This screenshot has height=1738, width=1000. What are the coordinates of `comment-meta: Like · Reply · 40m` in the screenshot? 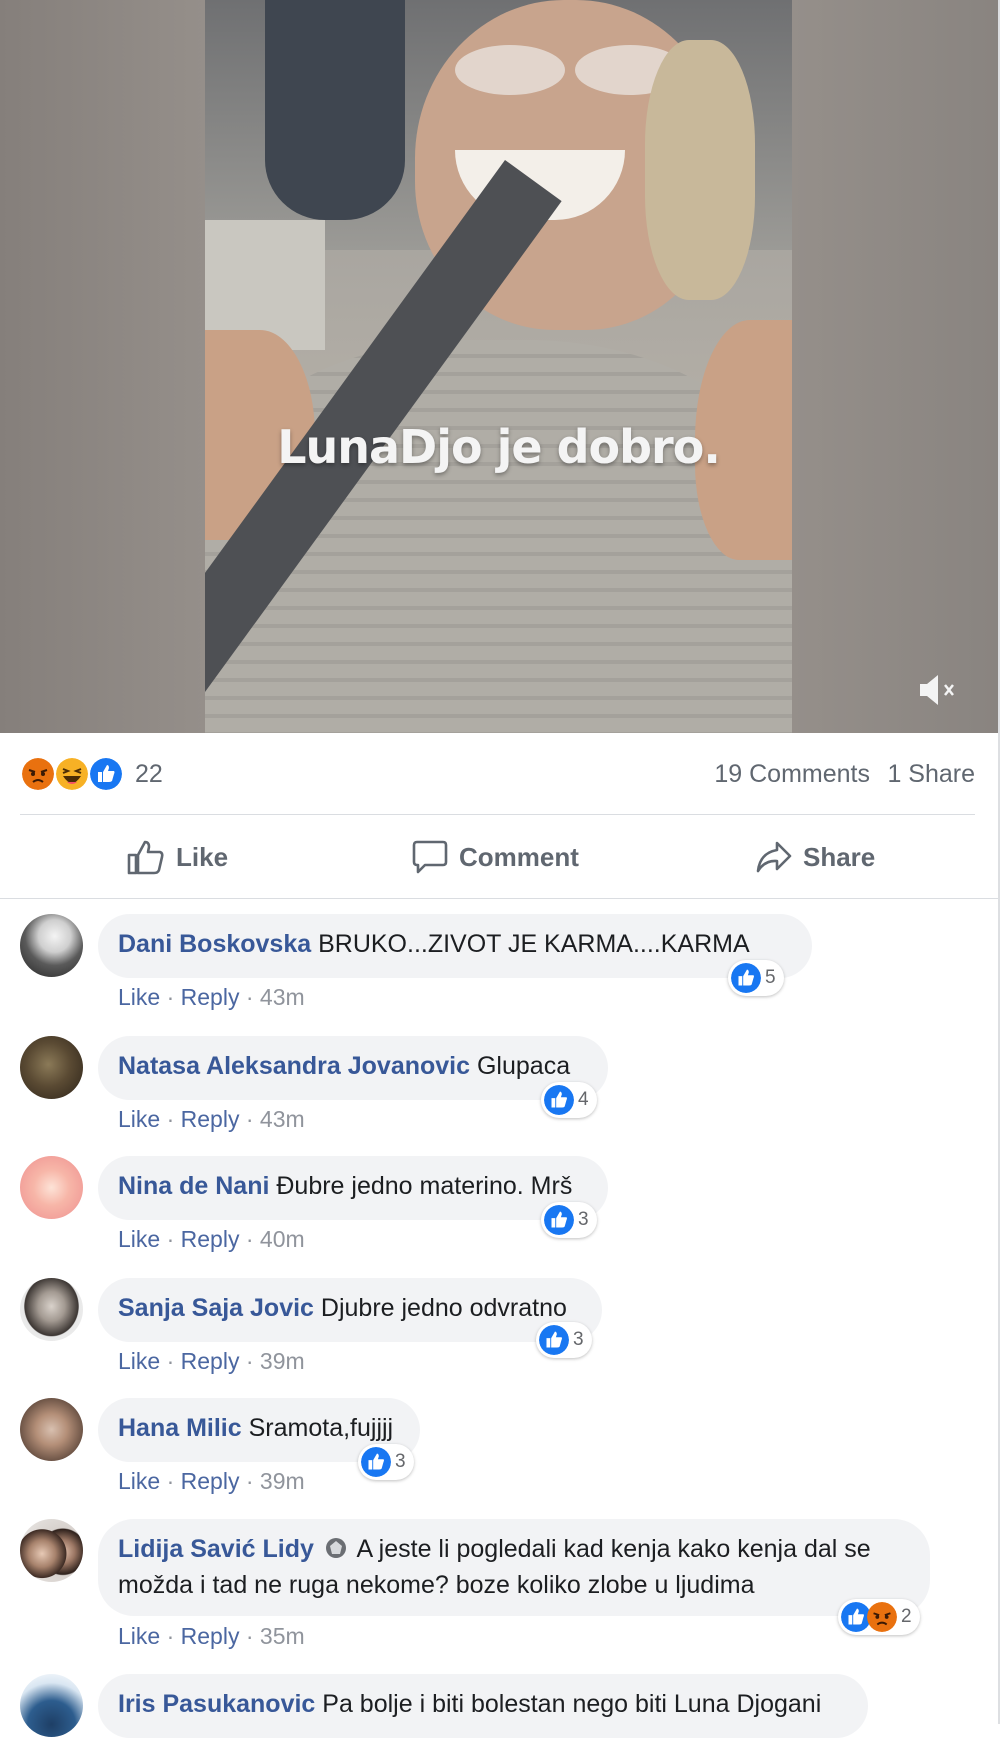 It's located at (211, 1239).